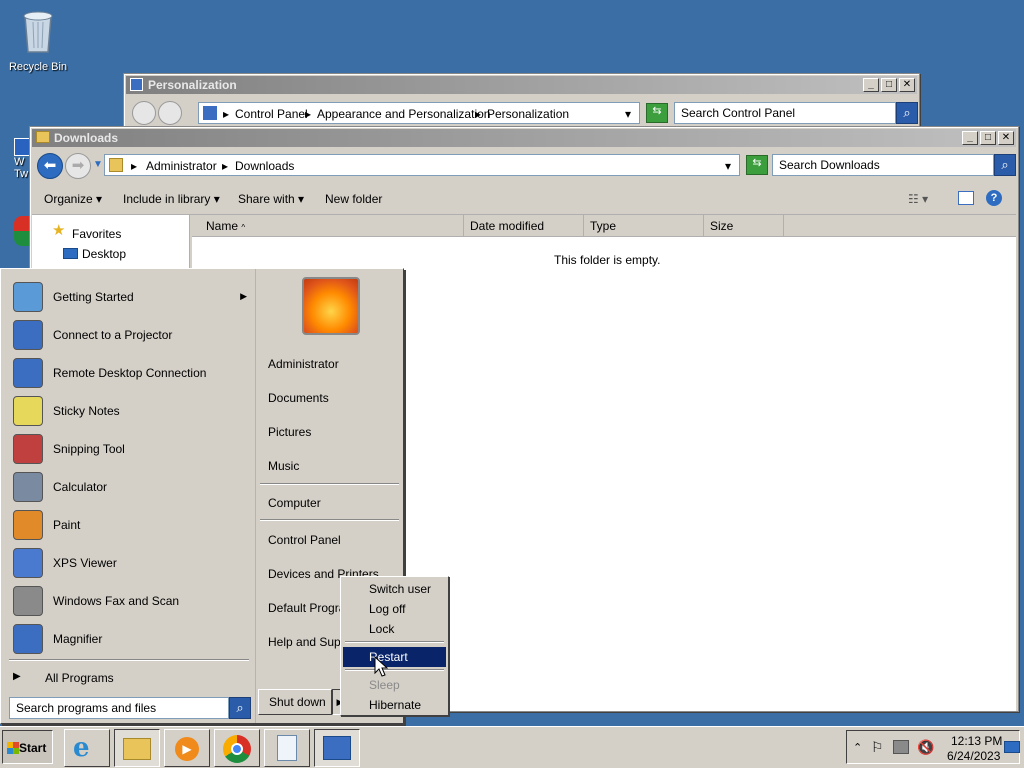  Describe the element at coordinates (524, 138) in the screenshot. I see `downloads-titlebar: Downloads _ □ ✕` at that location.